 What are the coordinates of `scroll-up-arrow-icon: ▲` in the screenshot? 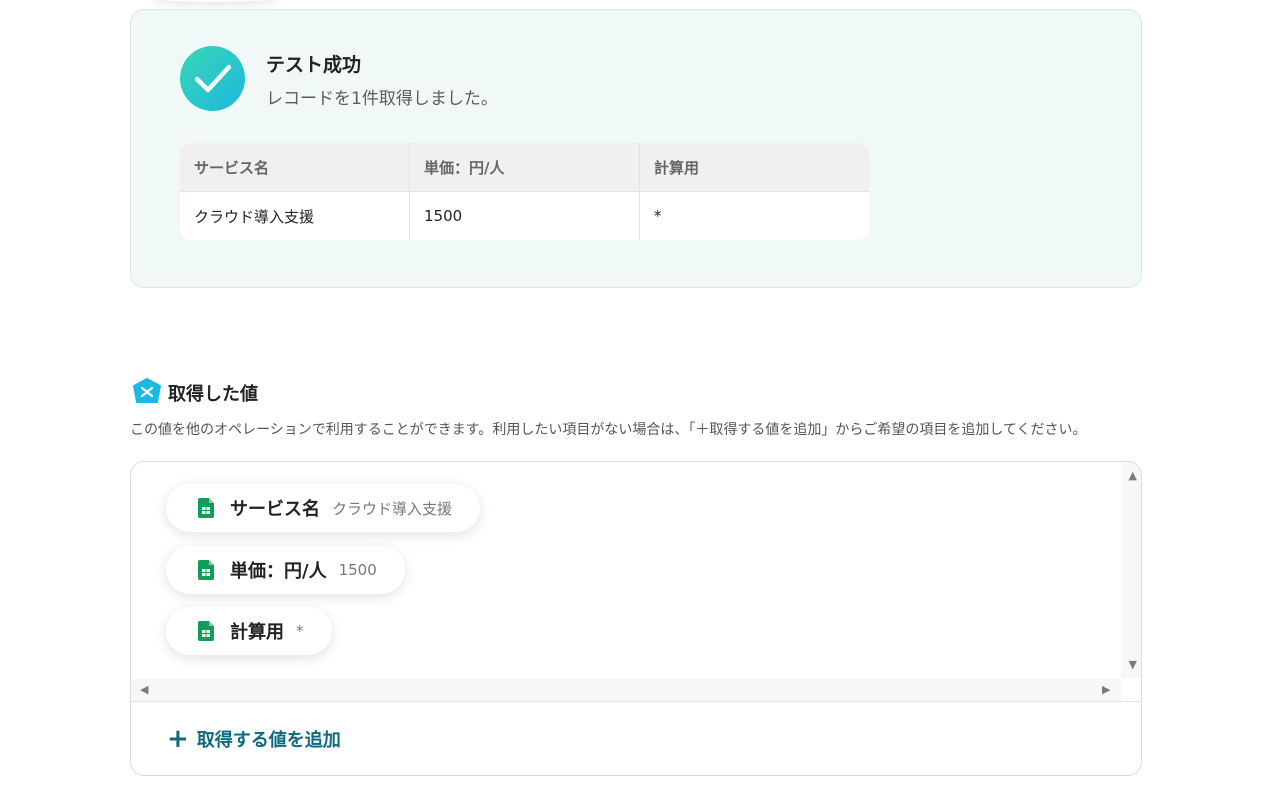 It's located at (1133, 475).